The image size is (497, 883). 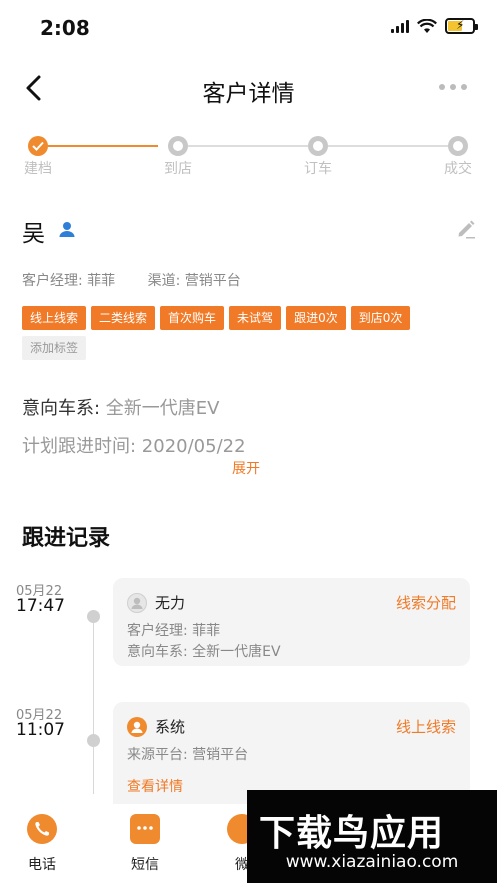 I want to click on timeline-line, so click(x=93, y=704).